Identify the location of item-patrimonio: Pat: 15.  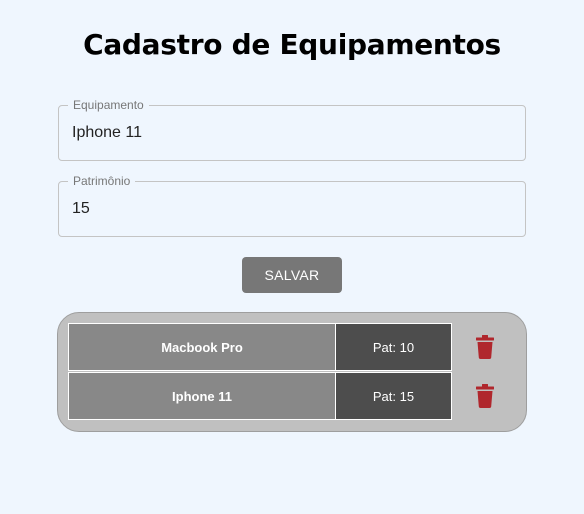
(394, 396).